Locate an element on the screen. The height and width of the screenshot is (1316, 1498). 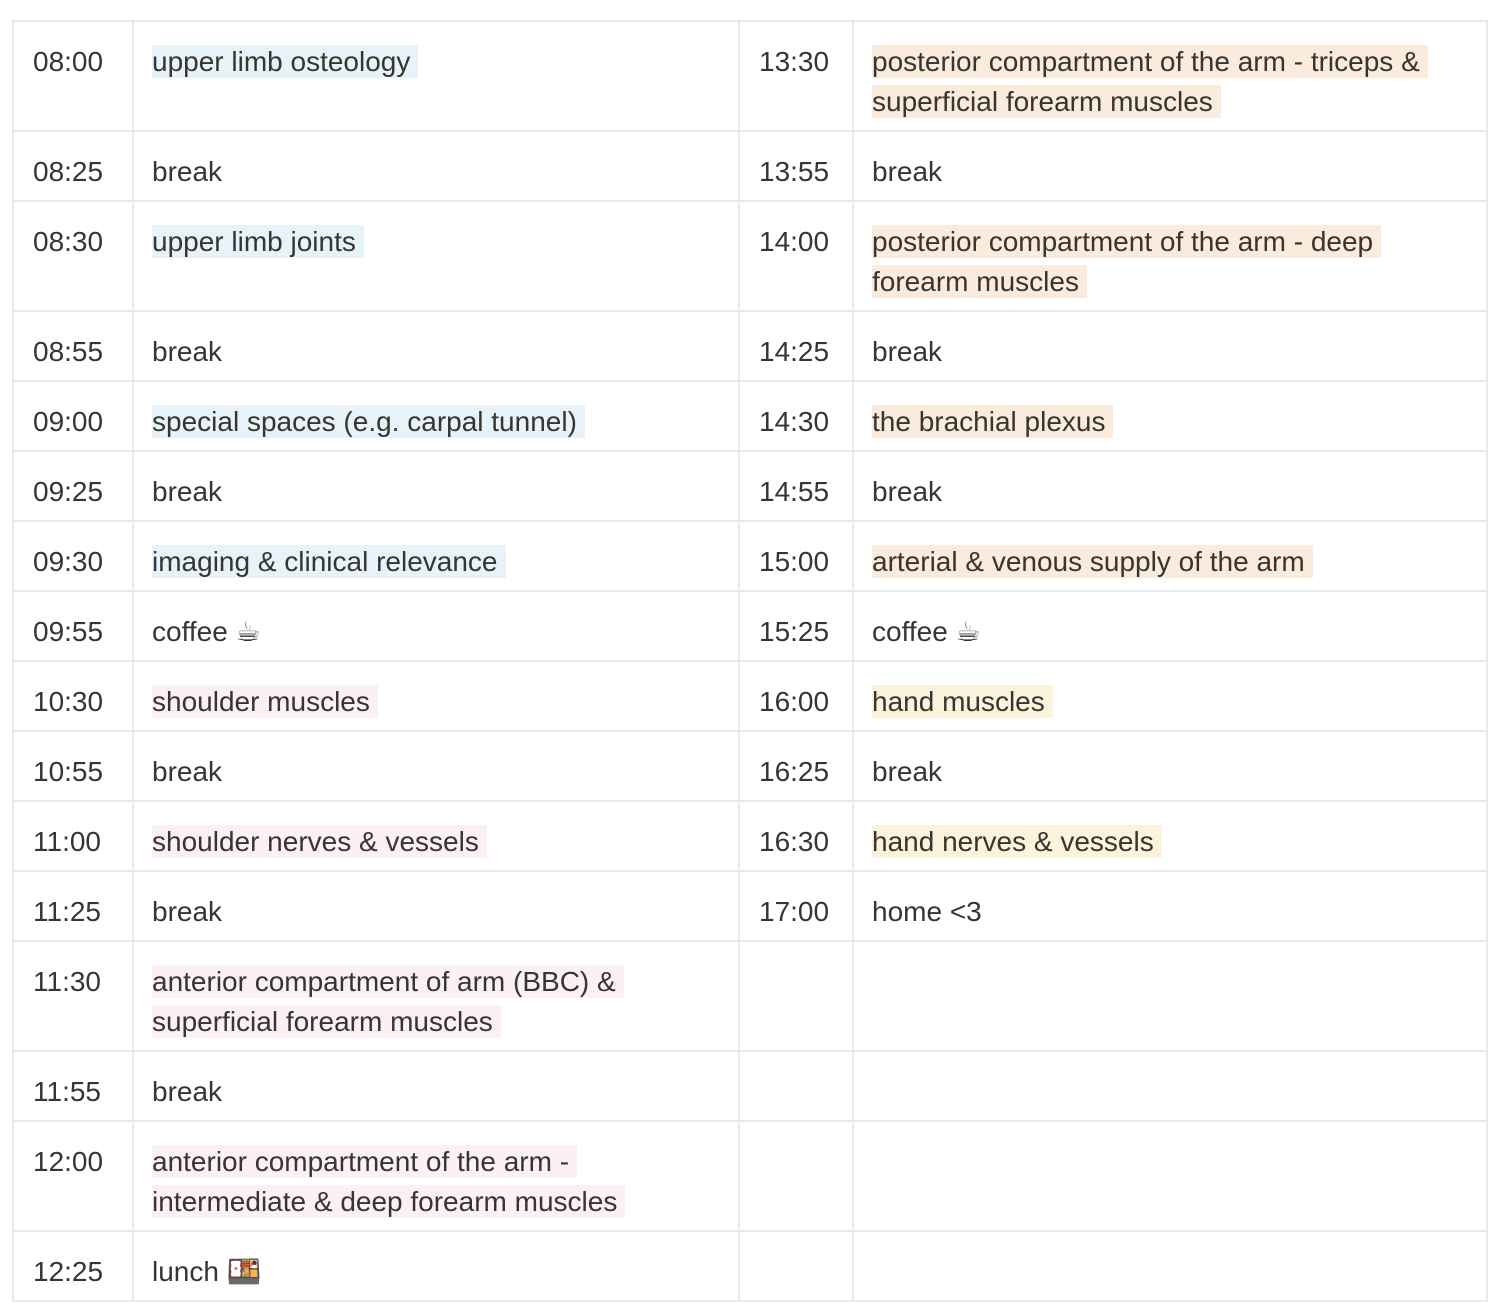
left-time-cell: 11:00 is located at coordinates (73, 836).